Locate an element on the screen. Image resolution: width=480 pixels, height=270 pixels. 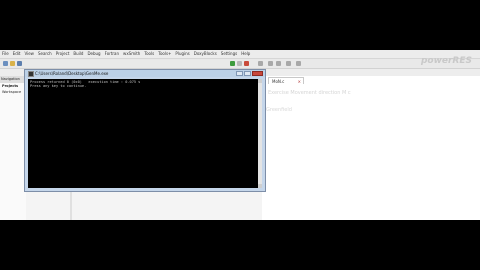
close-tab-icon: × is located at coordinates (299, 81).